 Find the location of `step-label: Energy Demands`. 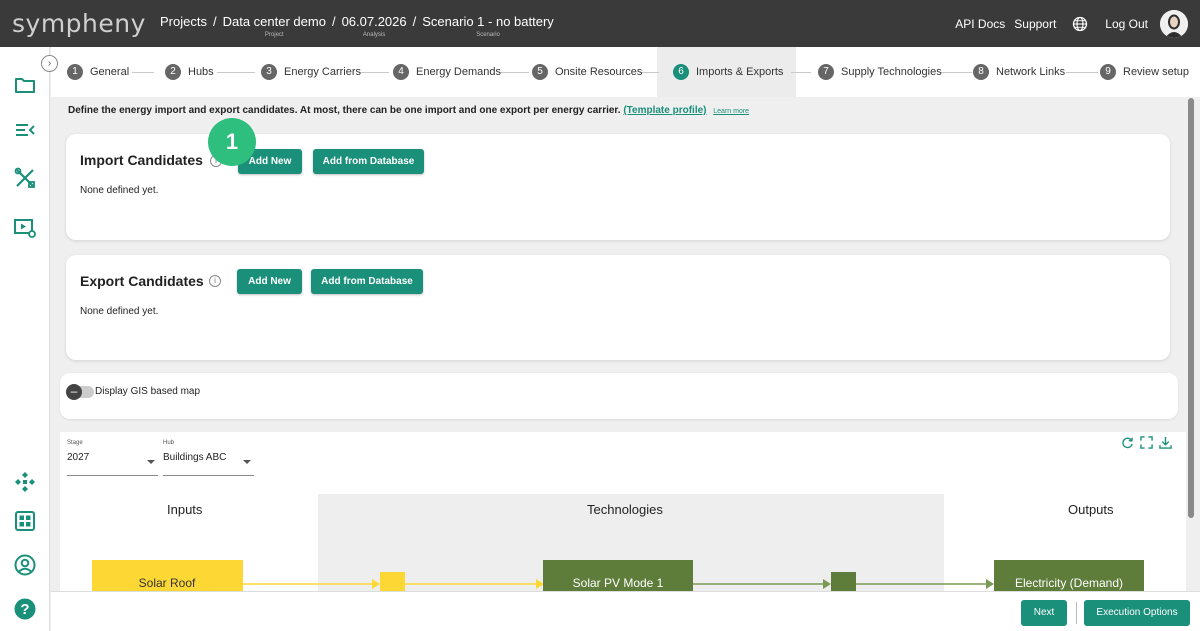

step-label: Energy Demands is located at coordinates (458, 72).